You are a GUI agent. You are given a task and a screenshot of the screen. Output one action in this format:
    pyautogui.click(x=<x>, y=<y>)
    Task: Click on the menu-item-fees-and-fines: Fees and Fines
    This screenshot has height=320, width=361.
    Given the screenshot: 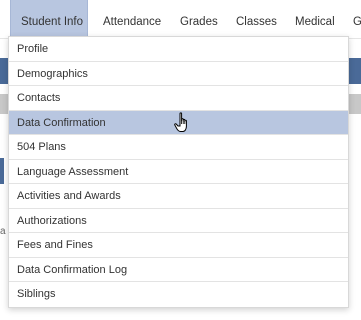 What is the action you would take?
    pyautogui.click(x=178, y=245)
    